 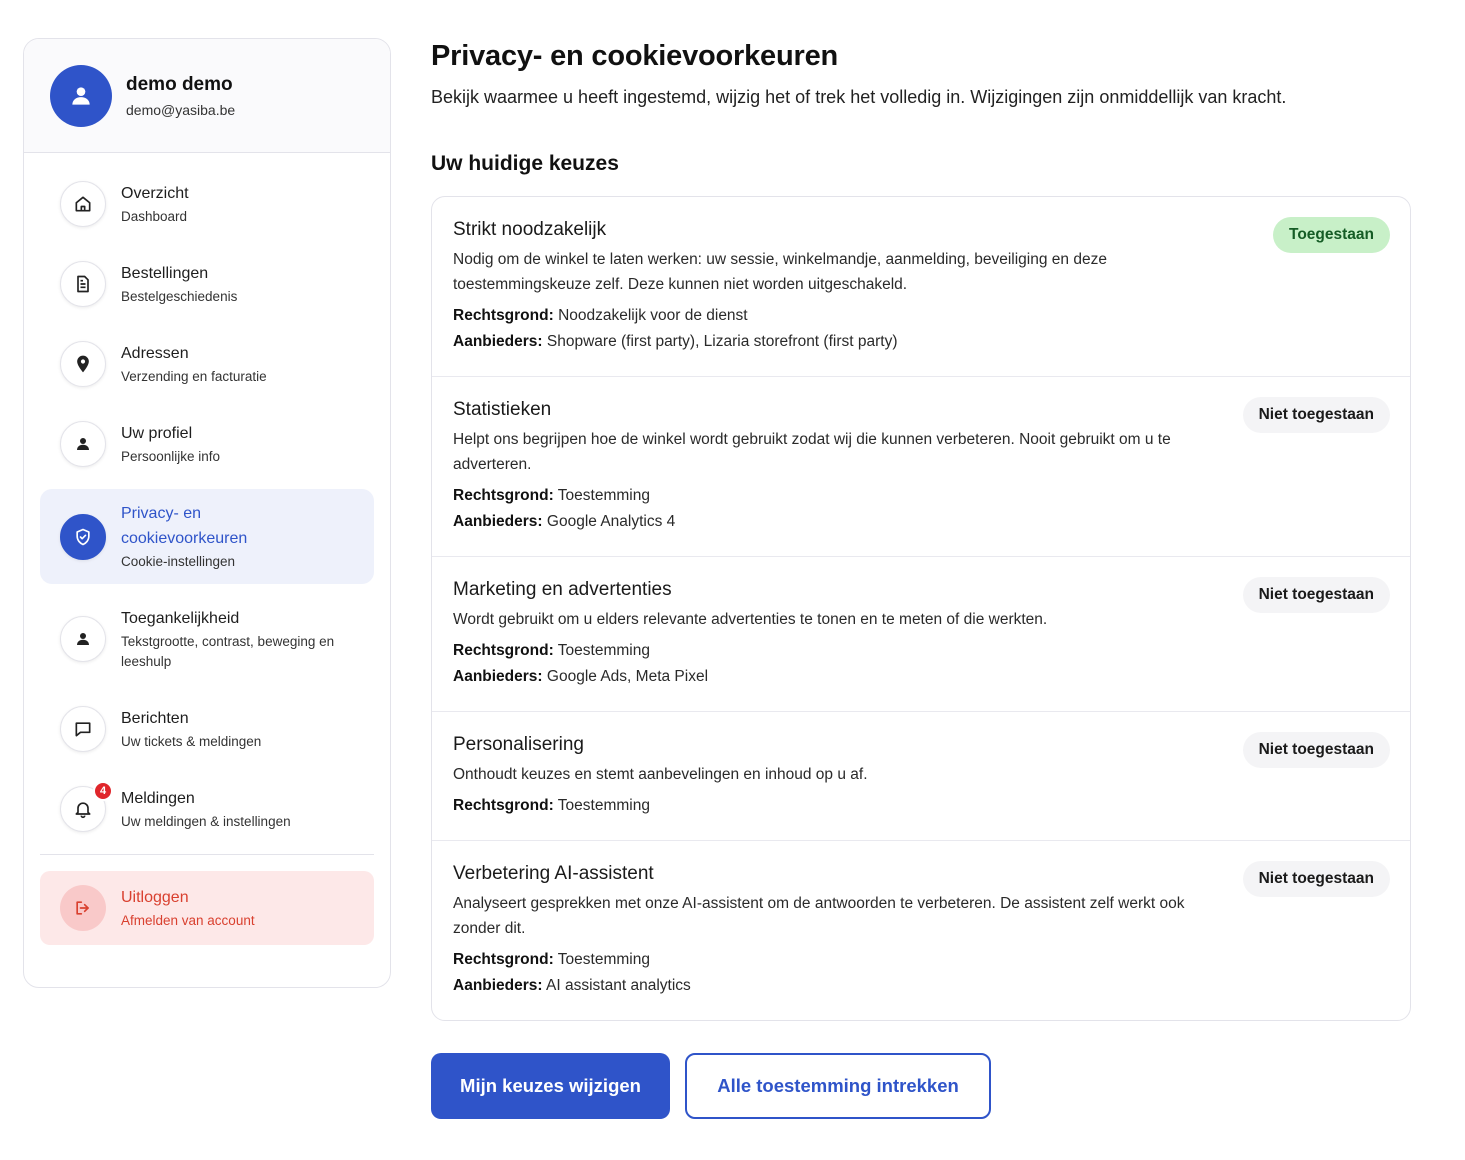 What do you see at coordinates (83, 729) in the screenshot?
I see `chat-bubble-icon` at bounding box center [83, 729].